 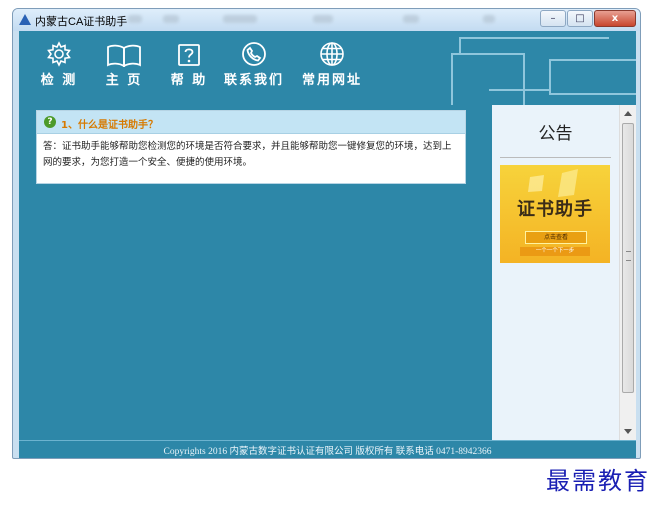 What do you see at coordinates (555, 272) in the screenshot?
I see `notice-panel: 公告 证书助手 点击查看 一个一个下一步` at bounding box center [555, 272].